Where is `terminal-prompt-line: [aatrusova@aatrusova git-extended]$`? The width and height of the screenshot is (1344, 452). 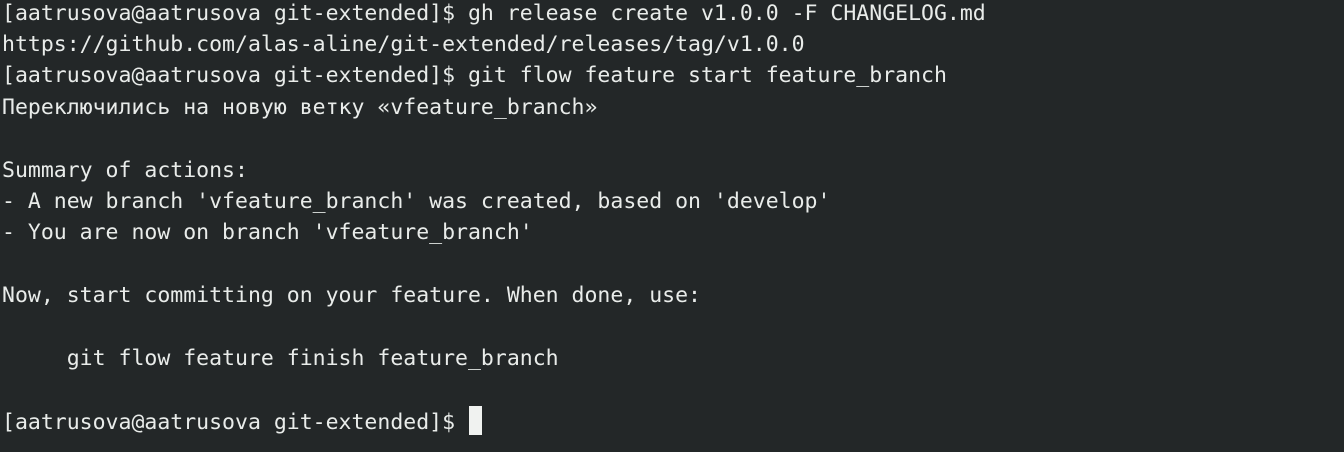
terminal-prompt-line: [aatrusova@aatrusova git-extended]$ is located at coordinates (242, 421).